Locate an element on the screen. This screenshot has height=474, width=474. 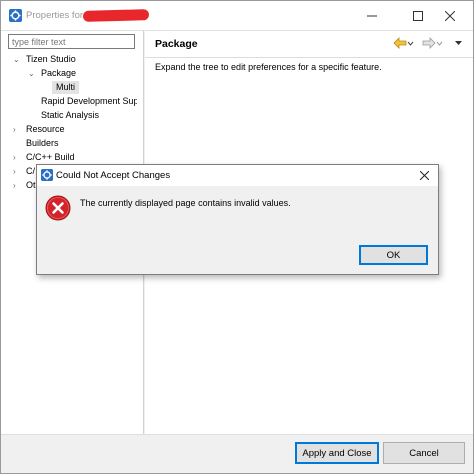
tree-item-cpp-build: C/C++ Build is located at coordinates (50, 157).